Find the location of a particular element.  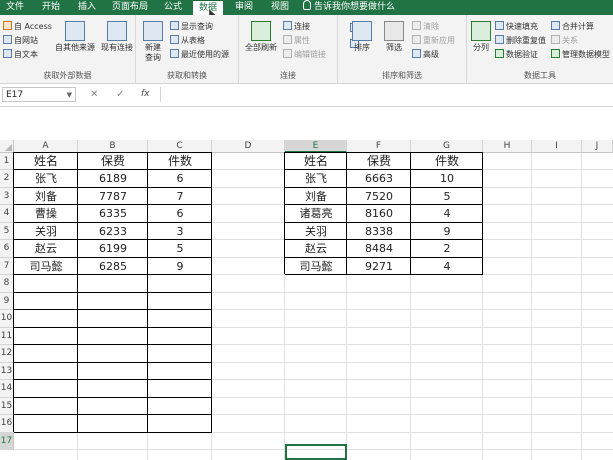

table1-cell: 刘备 is located at coordinates (46, 196).